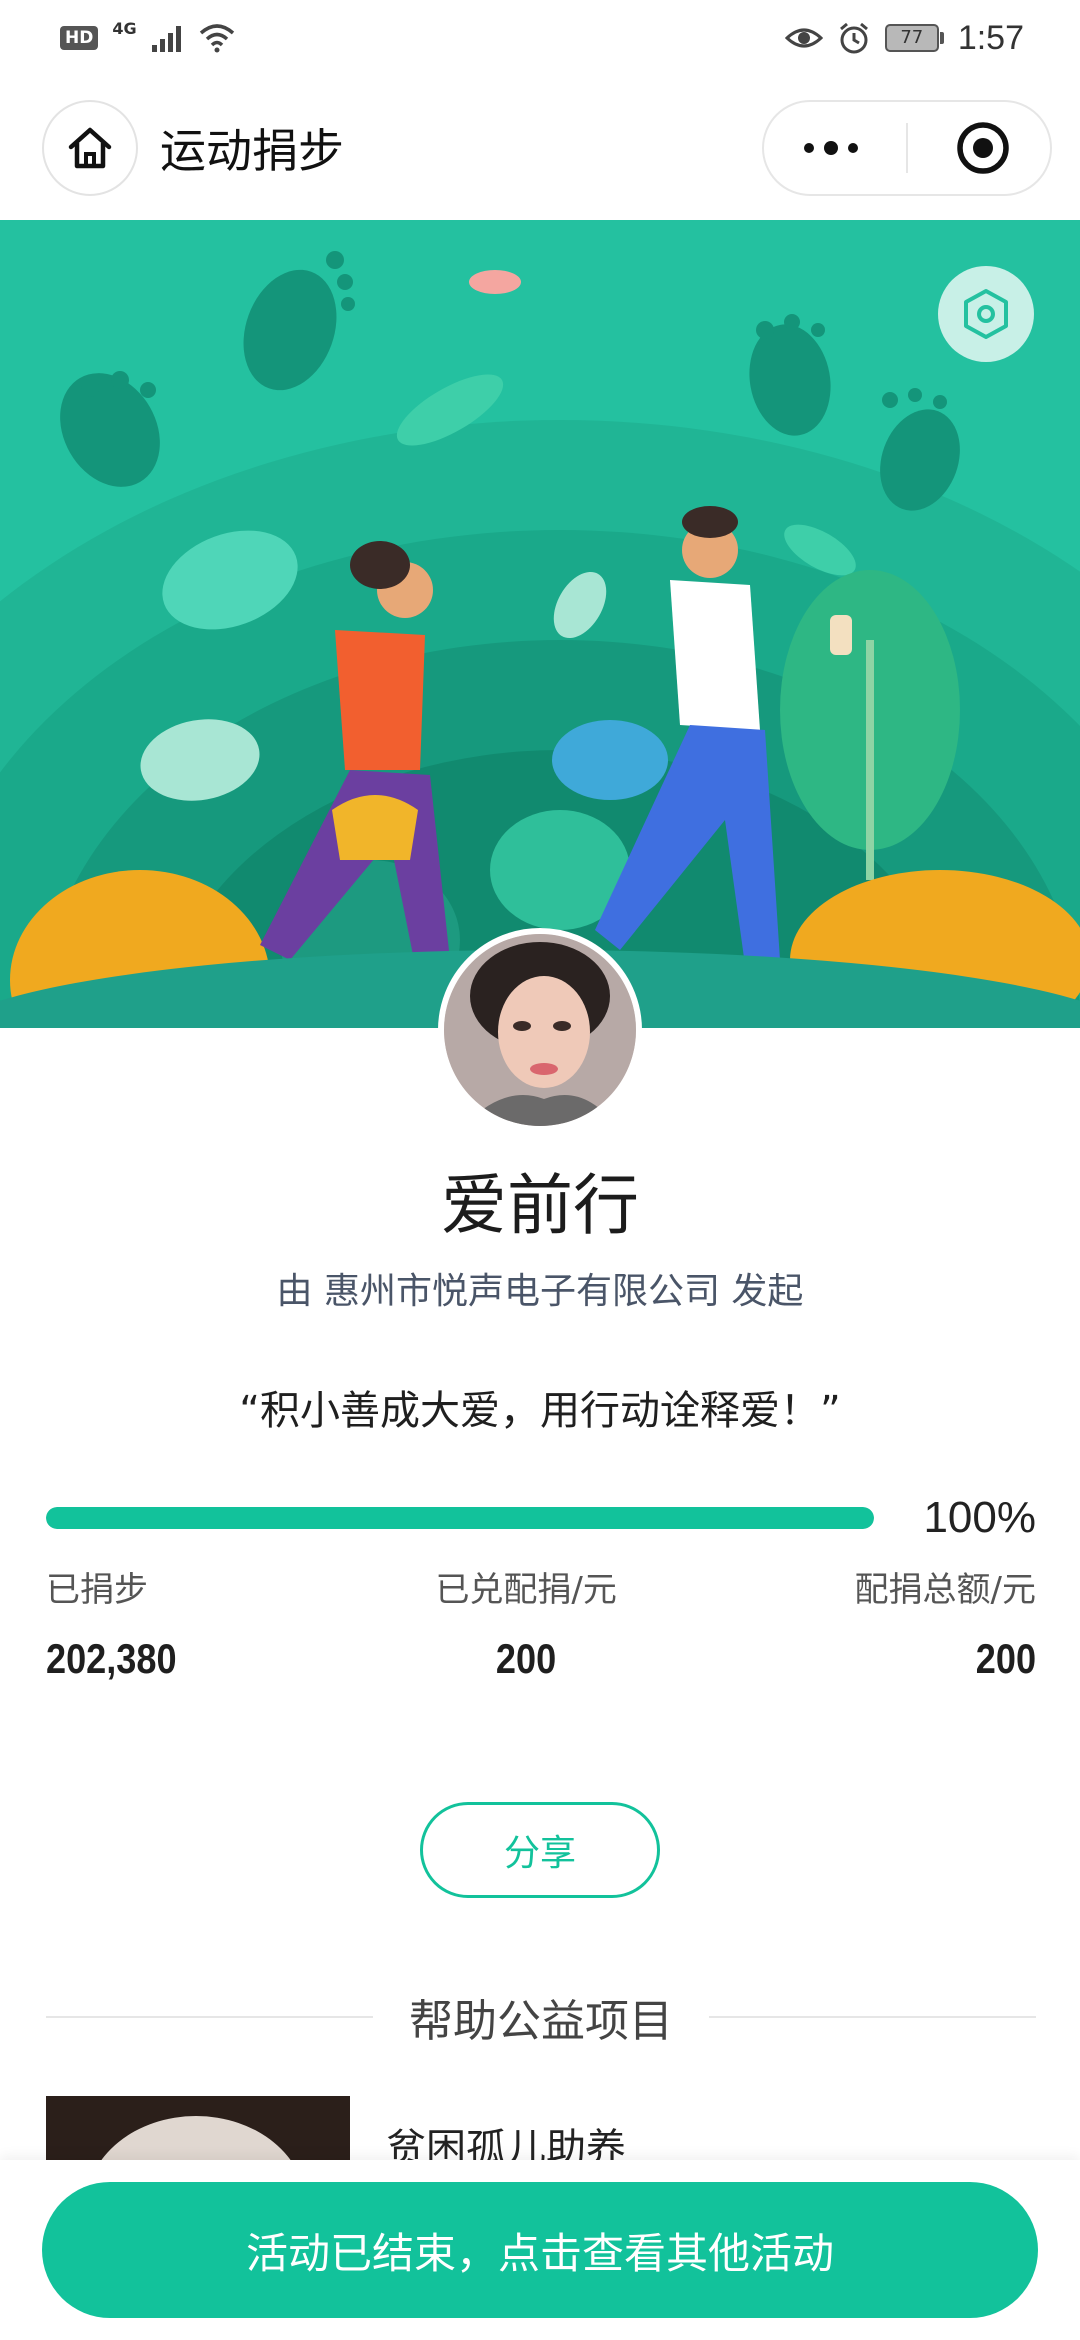 Image resolution: width=1080 pixels, height=2340 pixels. Describe the element at coordinates (945, 1622) in the screenshot. I see `stat-match-total: 配捐总额/元 200` at that location.